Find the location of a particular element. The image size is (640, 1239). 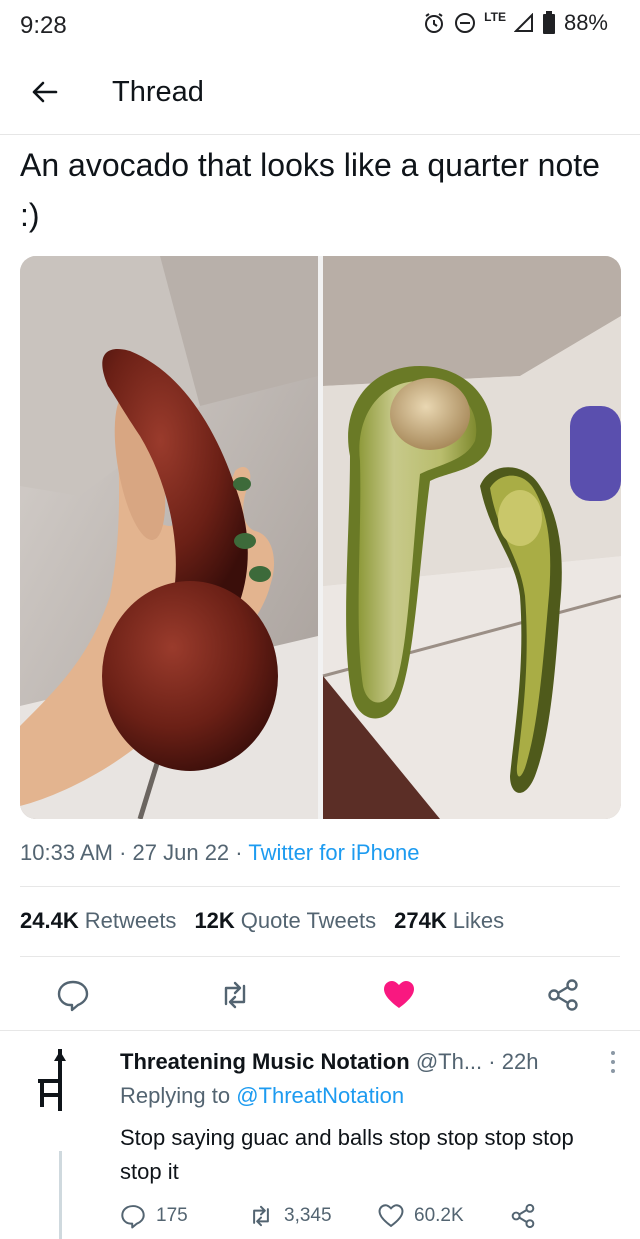

avatar is located at coordinates (60, 1080).